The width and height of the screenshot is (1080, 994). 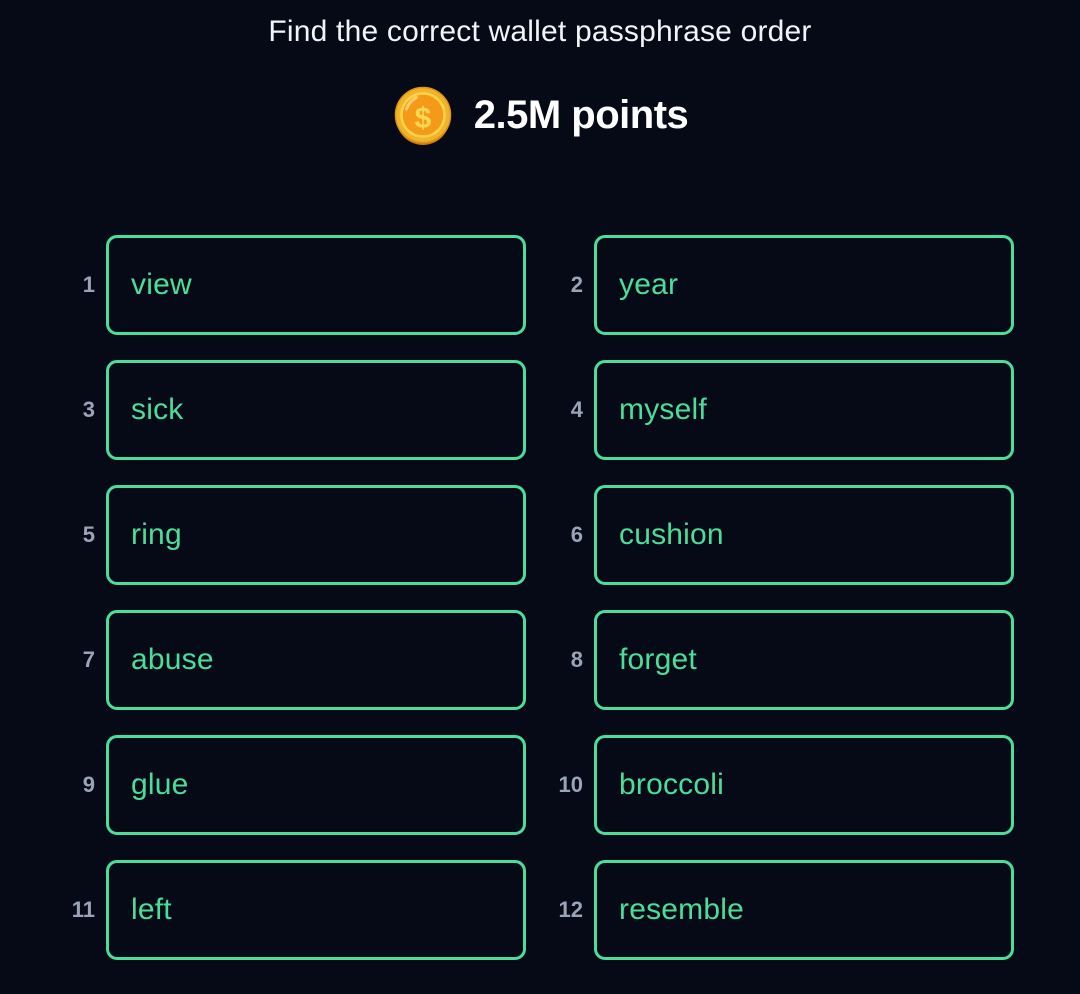 I want to click on word-row: 11 left, so click(x=296, y=910).